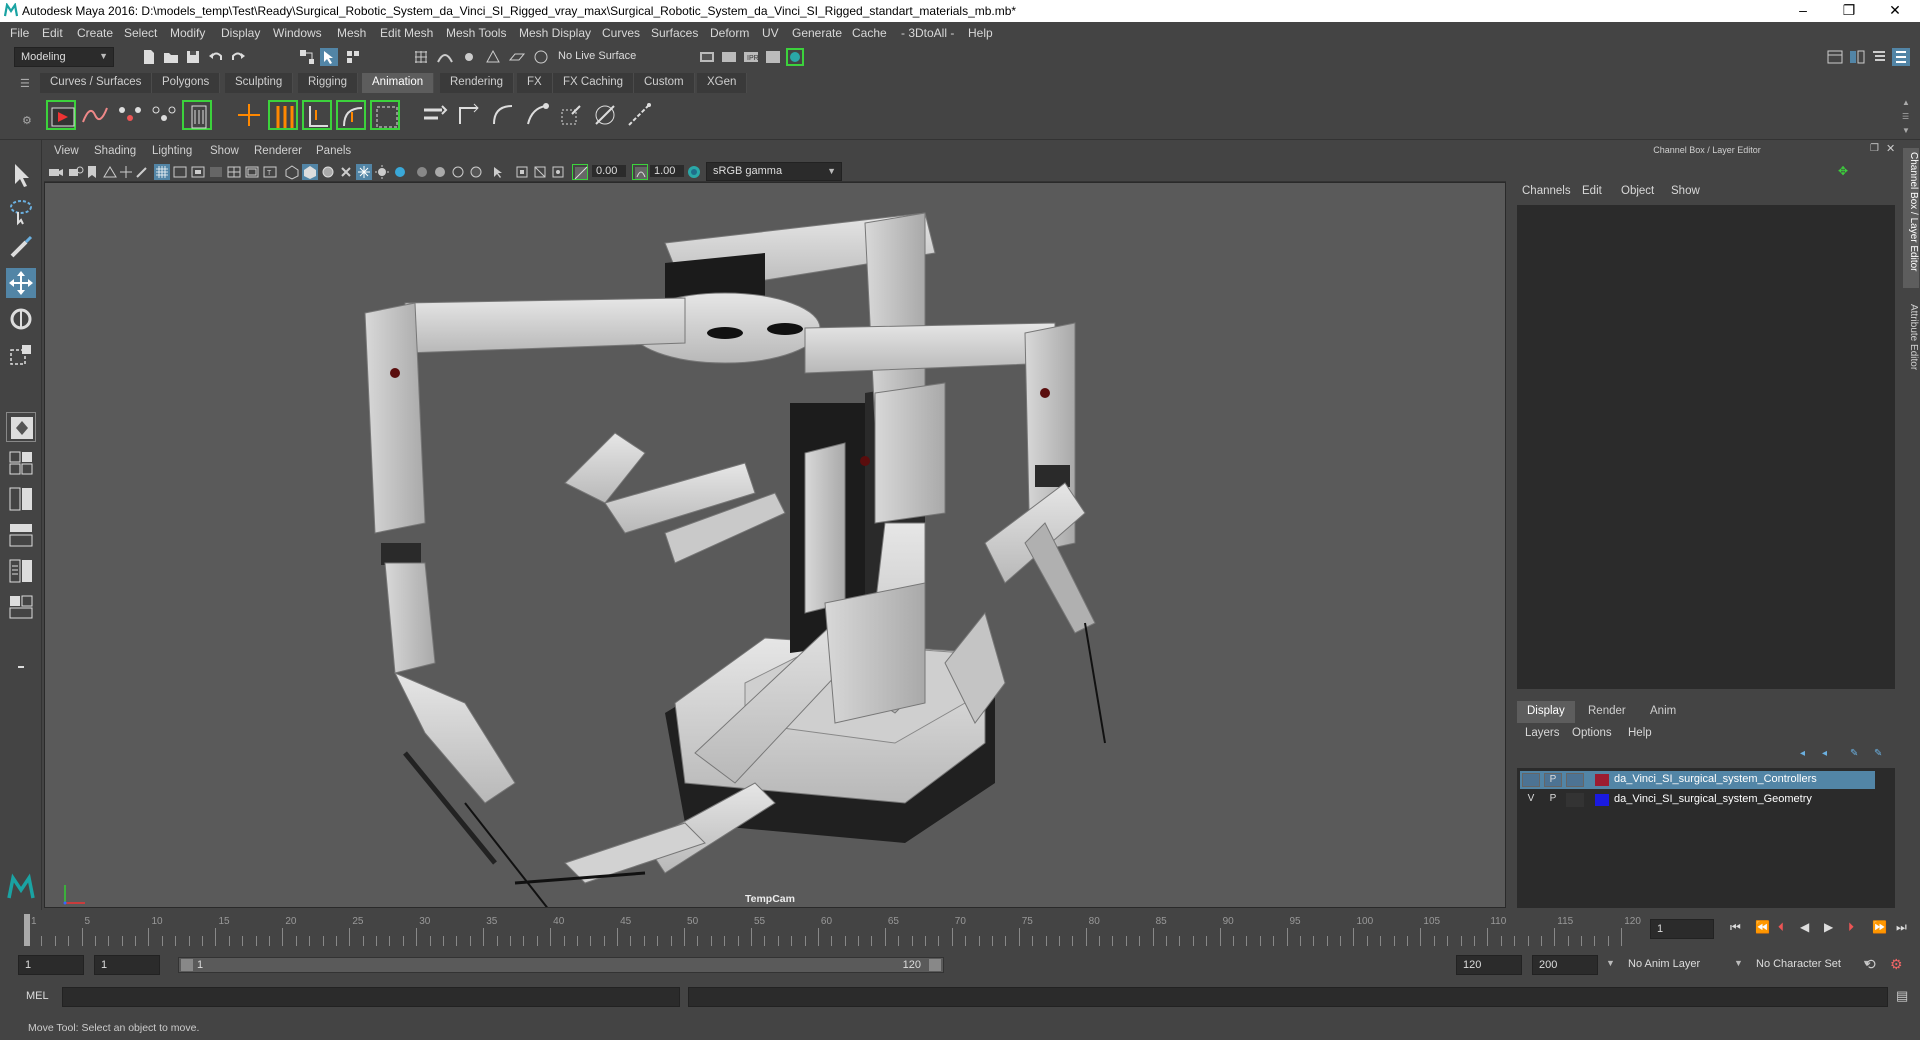 The image size is (1920, 1040). Describe the element at coordinates (1762, 927) in the screenshot. I see `step-back-key-icon: ⏪` at that location.